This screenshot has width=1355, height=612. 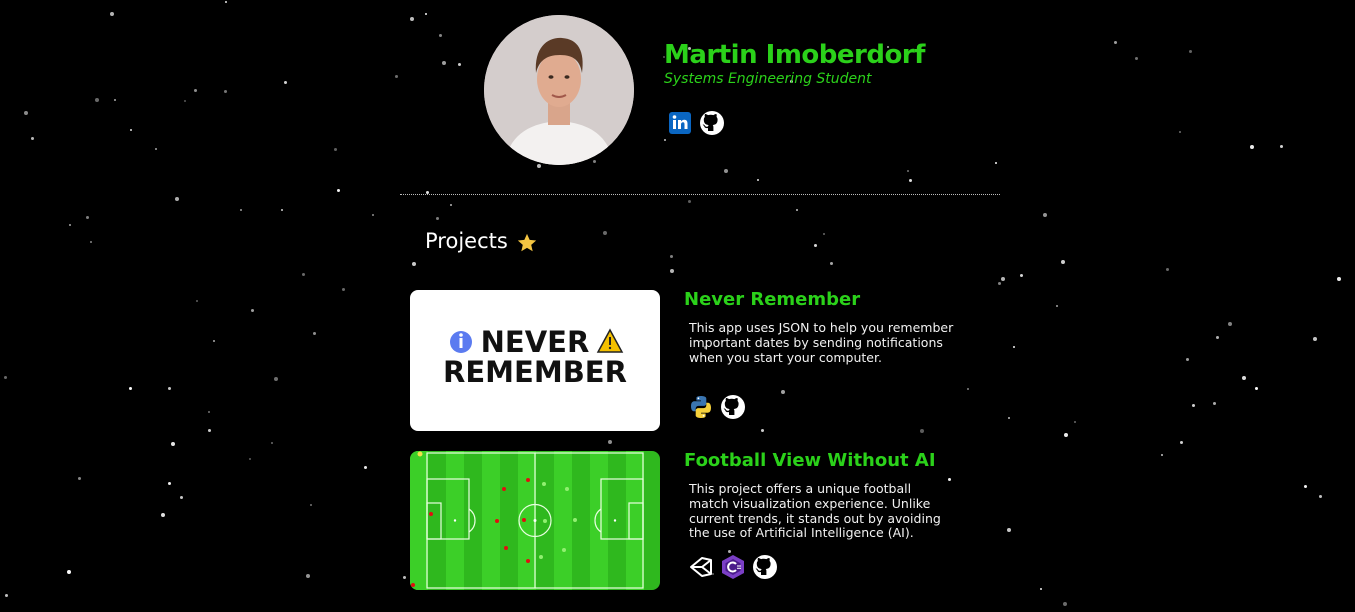 I want to click on project-image-never-remember: NEVER REMEMBER, so click(x=535, y=360).